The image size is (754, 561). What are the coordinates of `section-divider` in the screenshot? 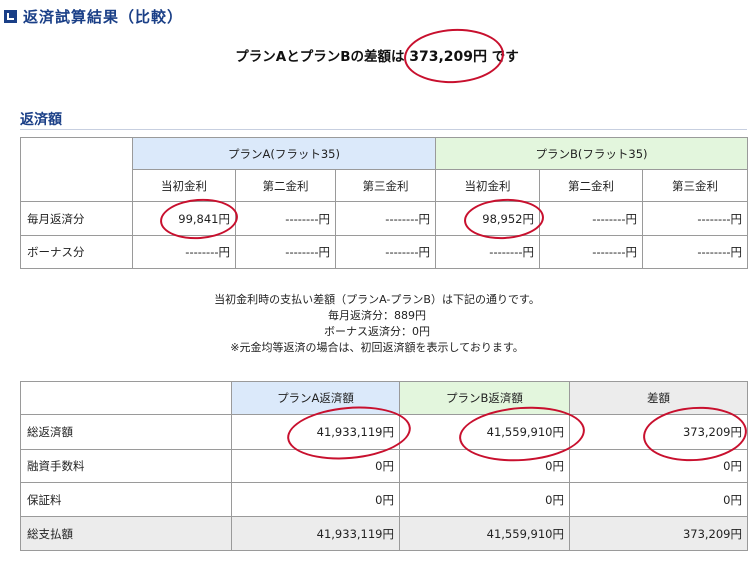 It's located at (383, 129).